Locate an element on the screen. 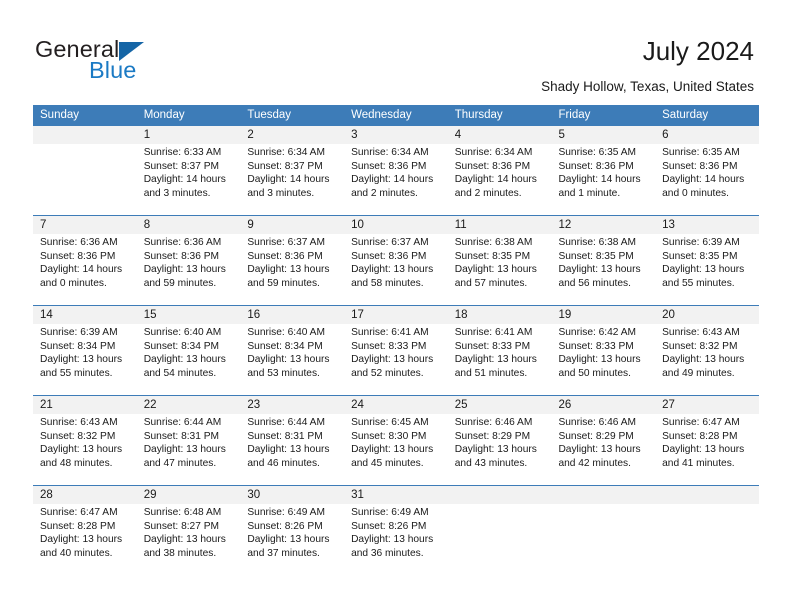 This screenshot has width=792, height=612. day-cell-number: 26 is located at coordinates (603, 405).